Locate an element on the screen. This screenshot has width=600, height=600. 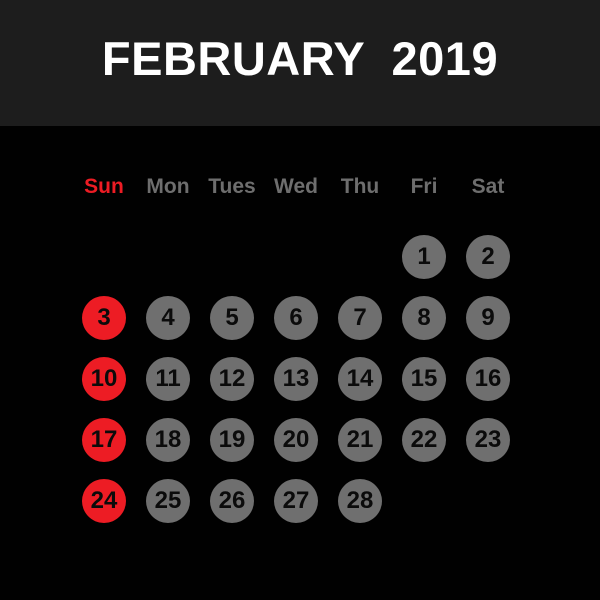
day-cell: 7 is located at coordinates (360, 318).